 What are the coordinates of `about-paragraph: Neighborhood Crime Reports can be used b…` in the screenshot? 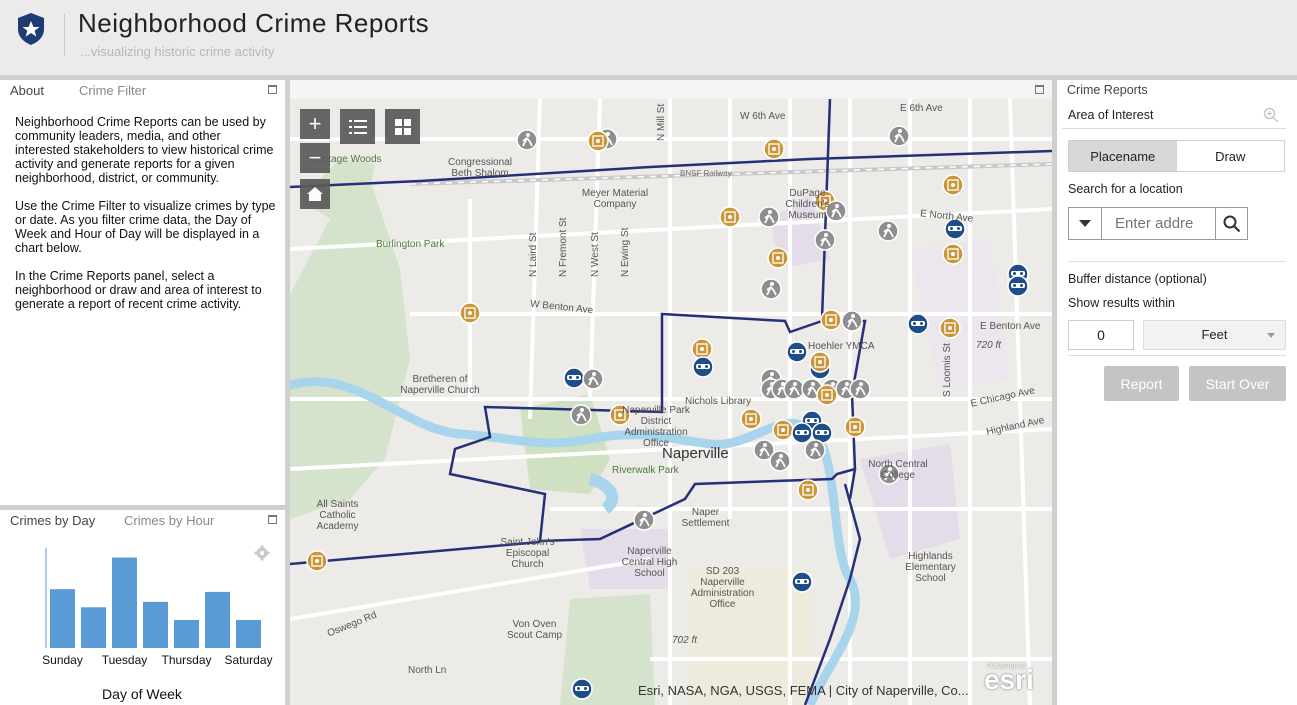 It's located at (144, 150).